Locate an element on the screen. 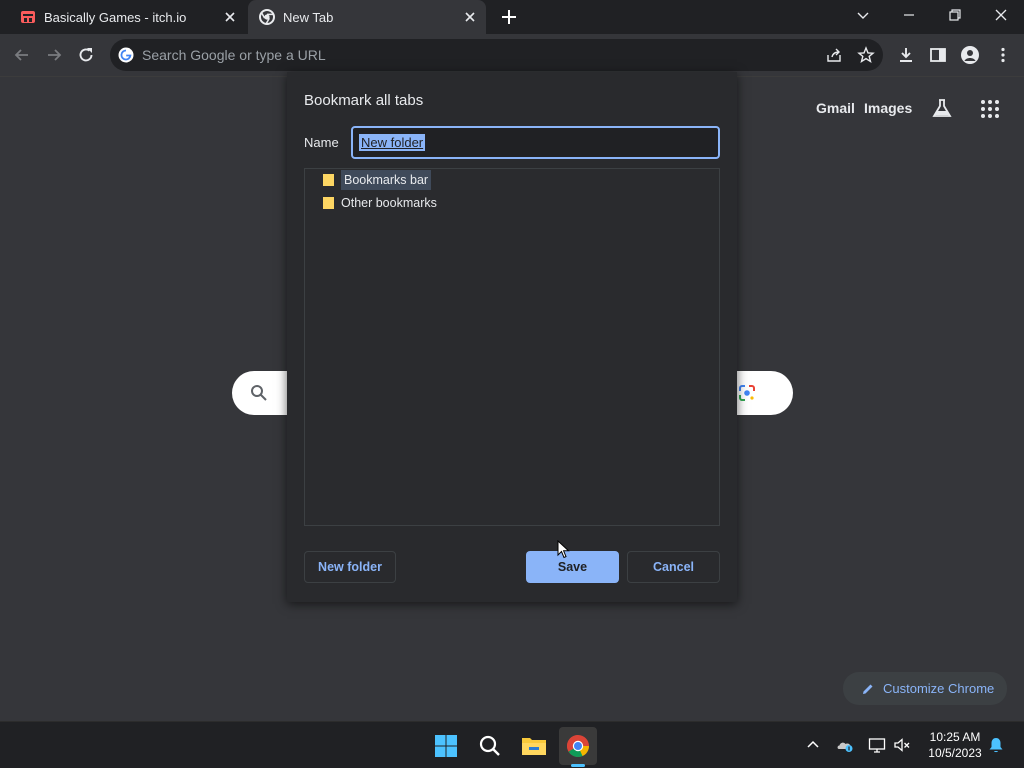 This screenshot has width=1024, height=768. menu-kebab-icon is located at coordinates (1003, 55).